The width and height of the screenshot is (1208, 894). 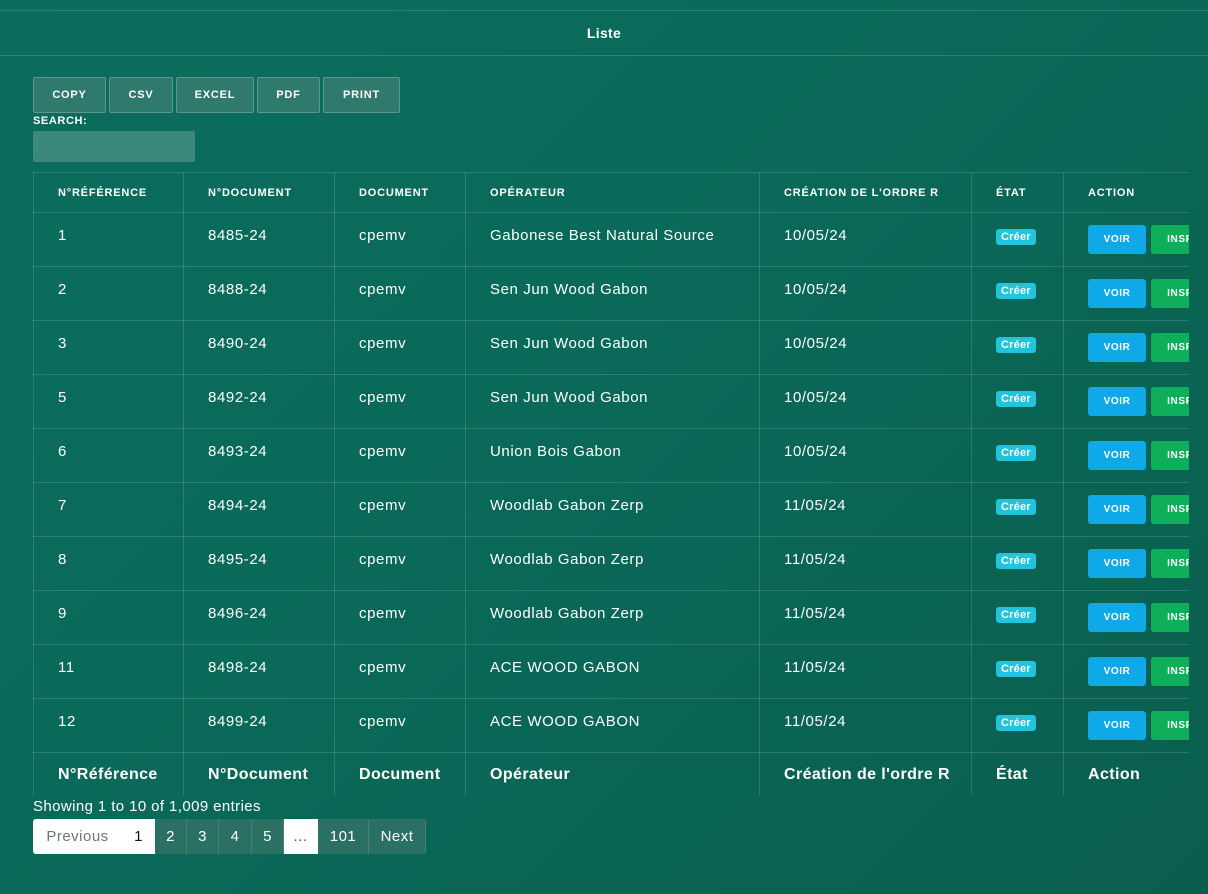 What do you see at coordinates (147, 806) in the screenshot?
I see `entries-info: Showing 1 to 10 of 1,009 entries` at bounding box center [147, 806].